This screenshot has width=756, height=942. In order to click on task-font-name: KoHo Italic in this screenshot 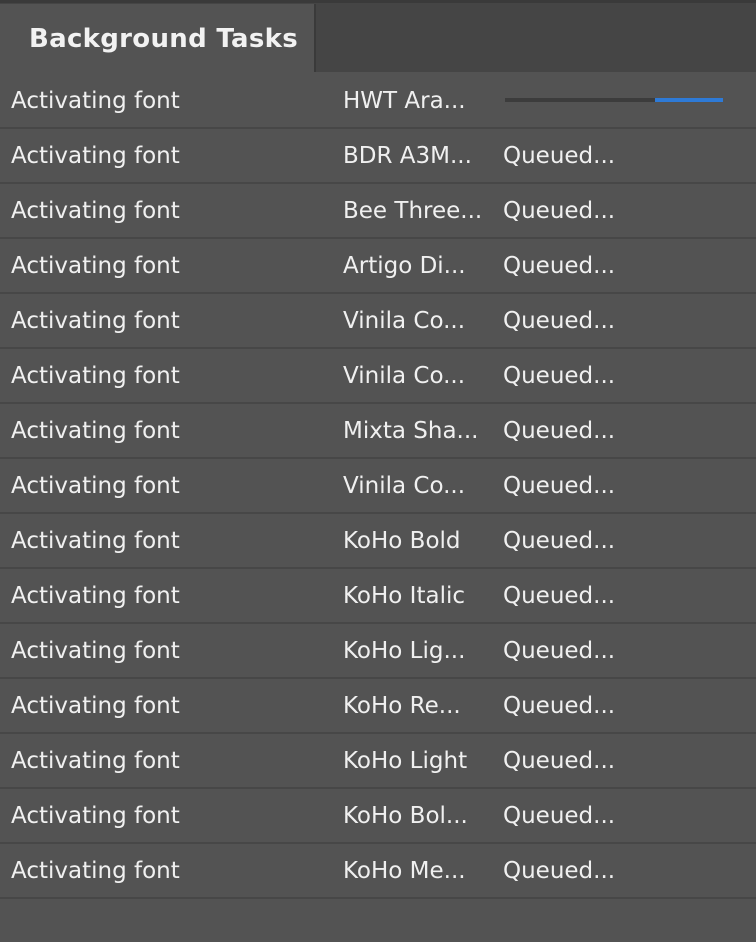, I will do `click(404, 596)`.